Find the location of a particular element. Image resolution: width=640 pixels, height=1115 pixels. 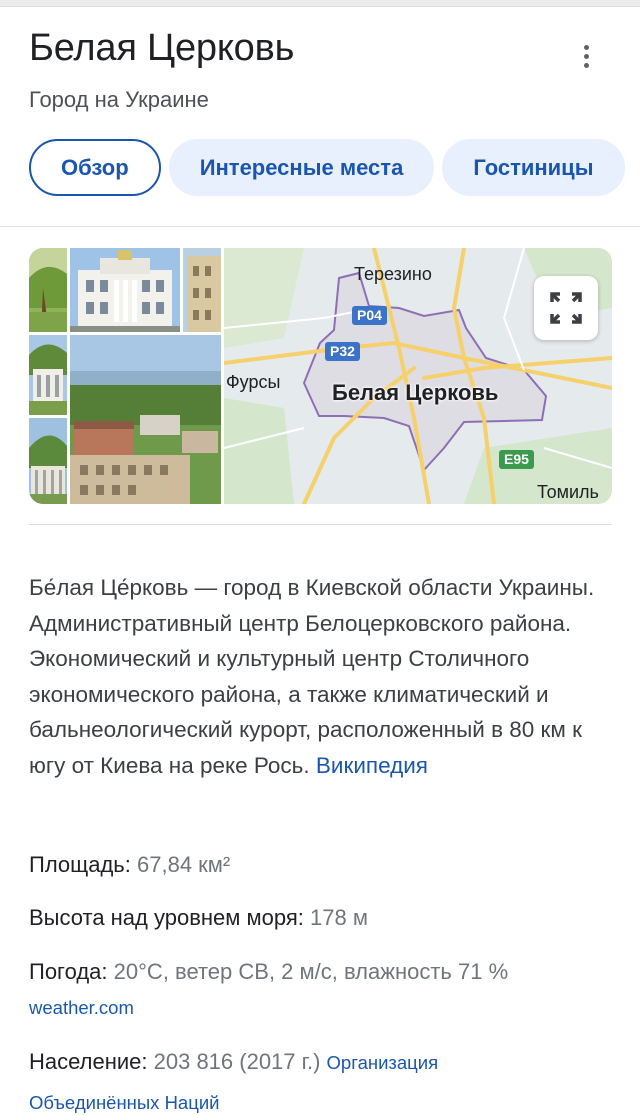

map-place-terezino: Терезино is located at coordinates (393, 274).